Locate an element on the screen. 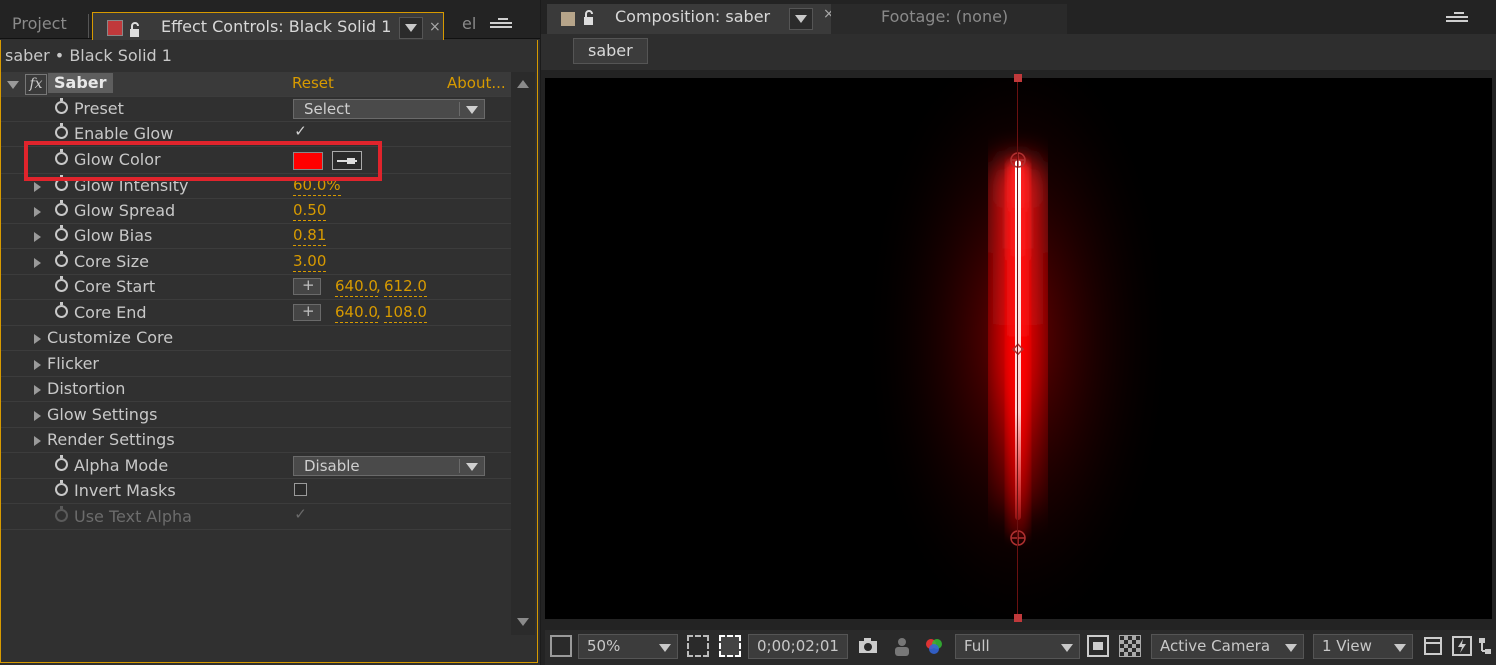 This screenshot has height=665, width=1496. group-glow-settings: Glow Settings is located at coordinates (256, 415).